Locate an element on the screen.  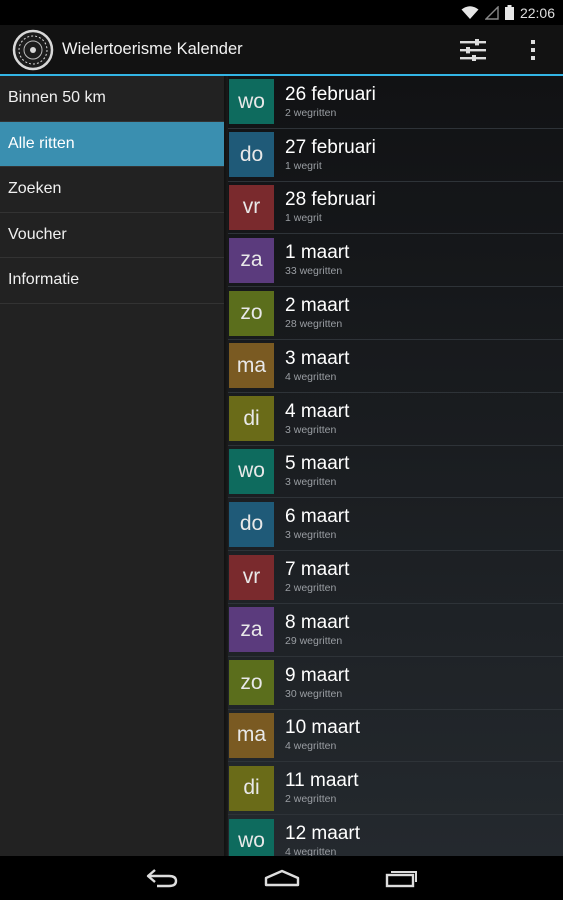
drawer-item-informatie: Informatie is located at coordinates (112, 281).